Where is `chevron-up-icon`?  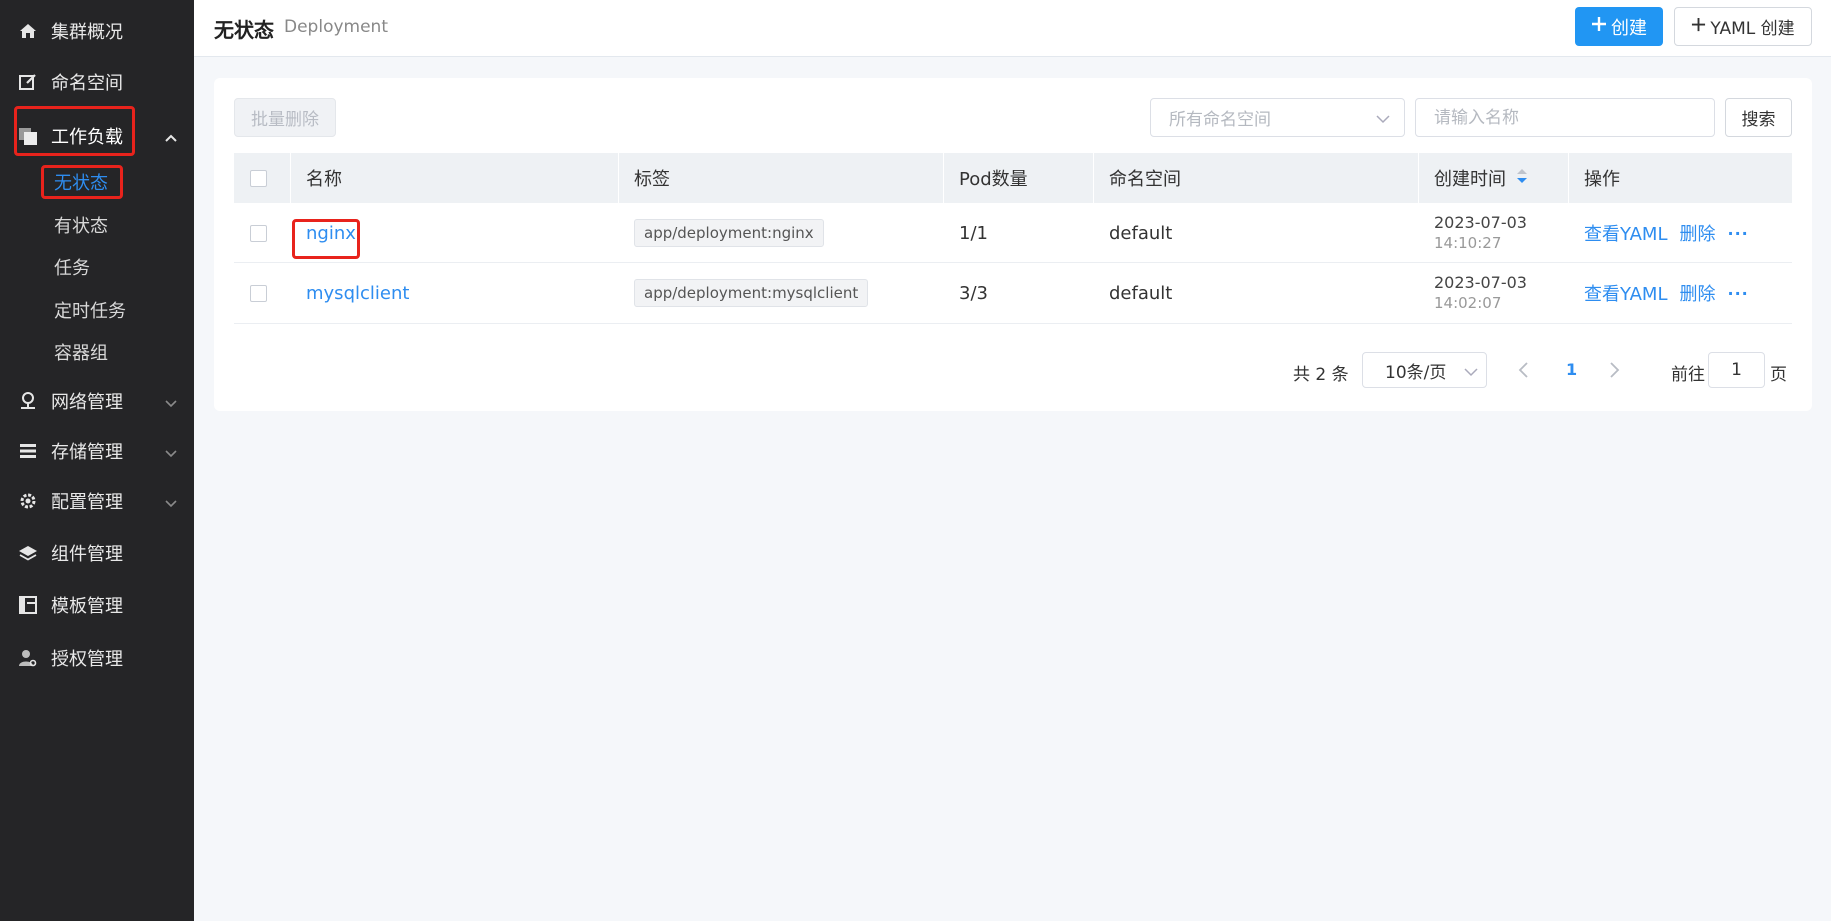 chevron-up-icon is located at coordinates (171, 136).